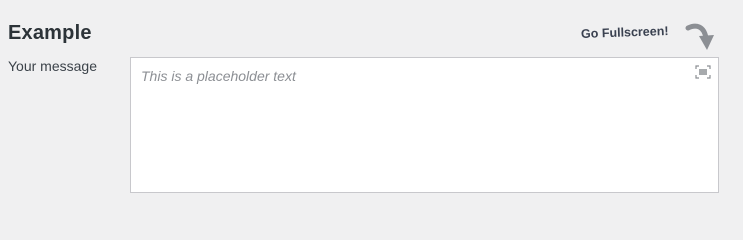 Image resolution: width=743 pixels, height=240 pixels. What do you see at coordinates (699, 36) in the screenshot?
I see `curved-arrow-down-icon` at bounding box center [699, 36].